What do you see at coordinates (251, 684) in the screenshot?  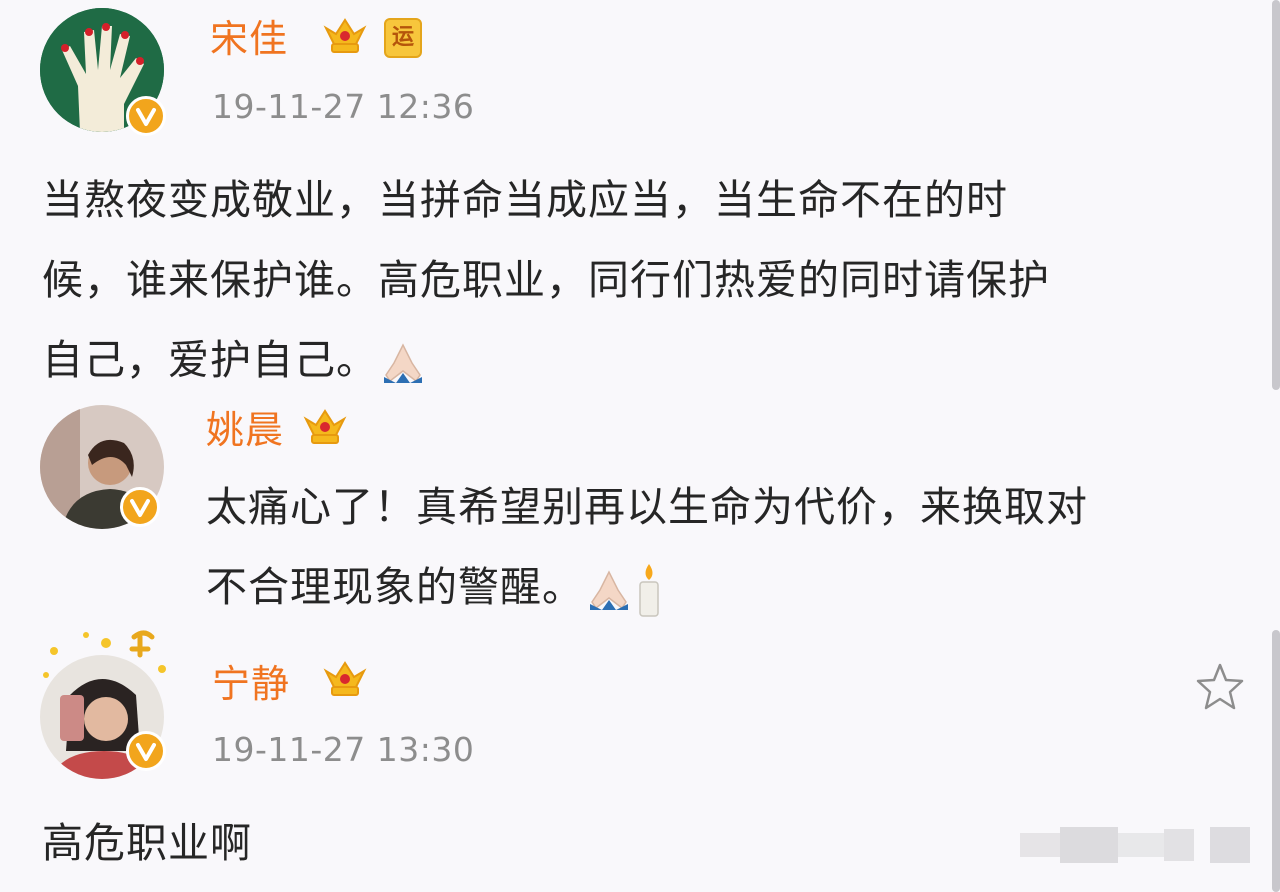 I see `author-name: 宁静` at bounding box center [251, 684].